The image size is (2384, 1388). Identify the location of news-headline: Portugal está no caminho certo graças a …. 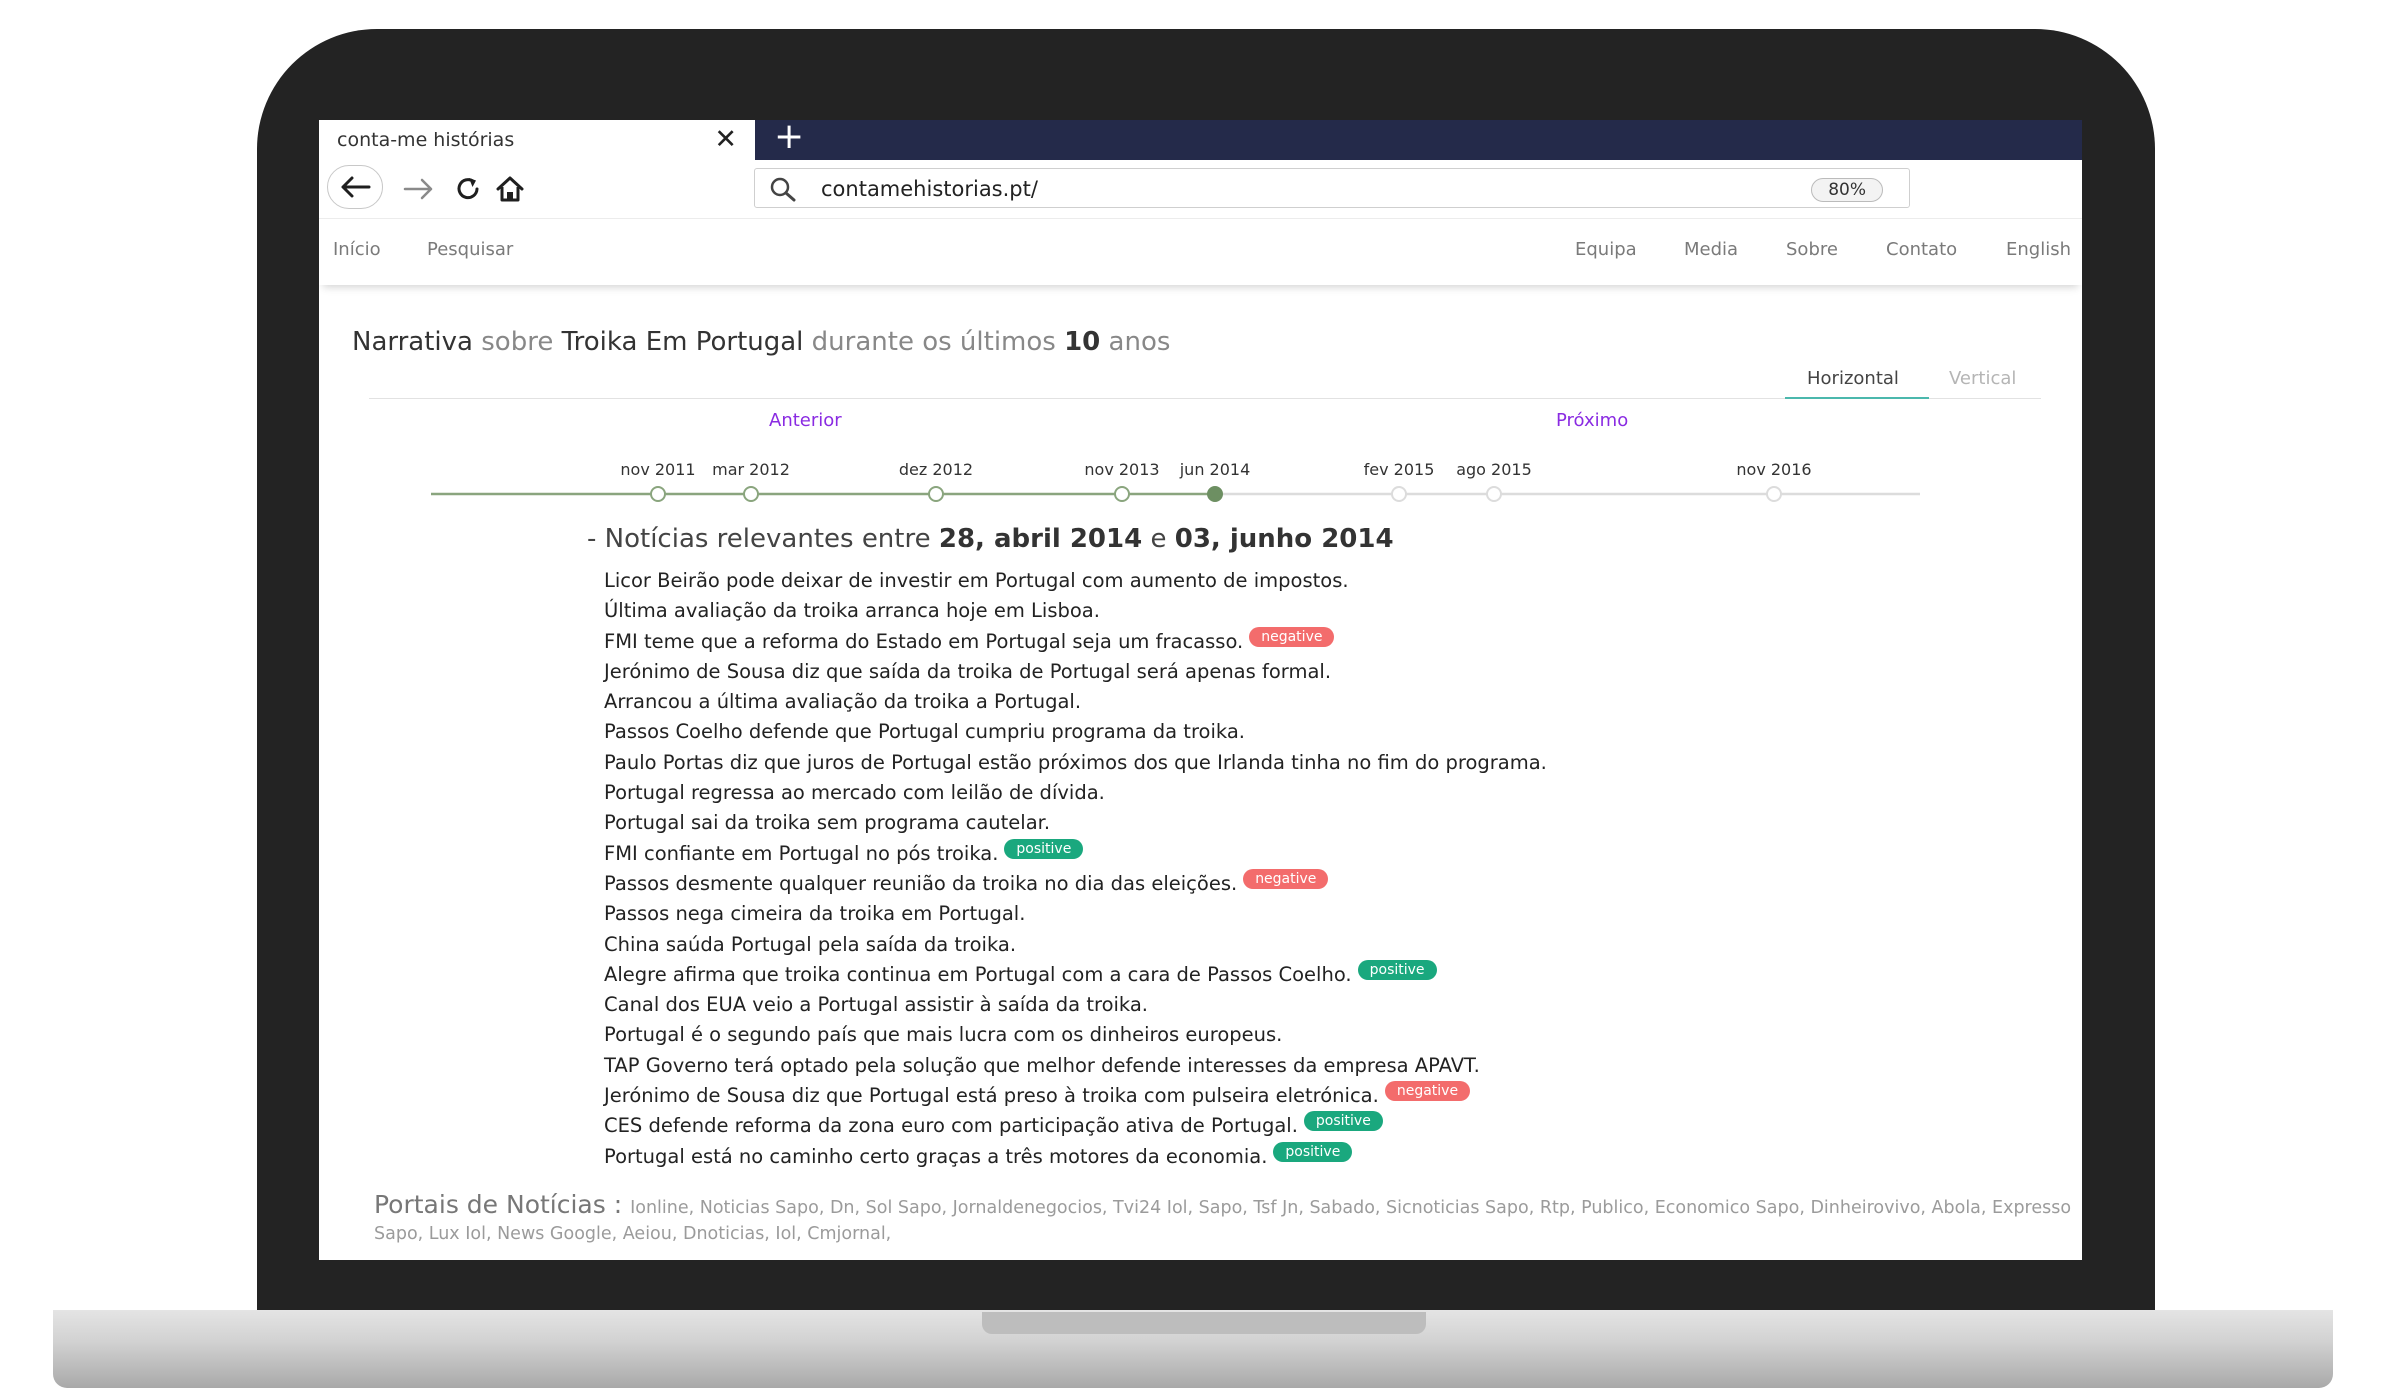
(936, 1156).